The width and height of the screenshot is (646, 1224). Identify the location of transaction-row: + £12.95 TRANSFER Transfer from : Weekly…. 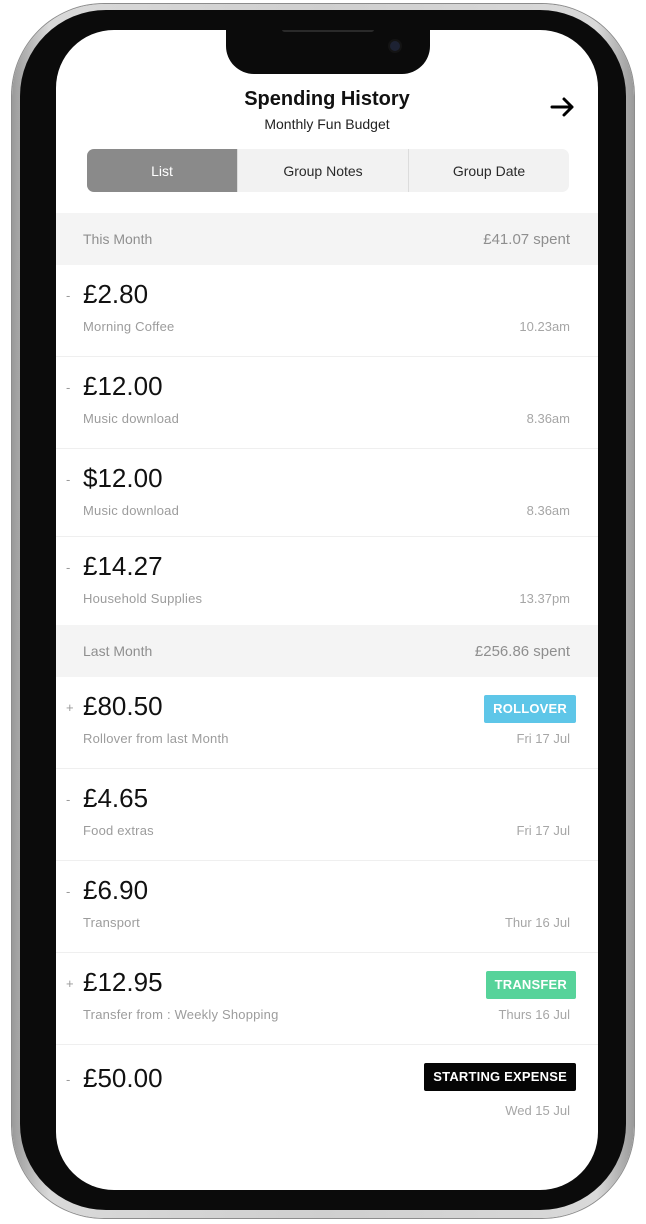
(327, 999).